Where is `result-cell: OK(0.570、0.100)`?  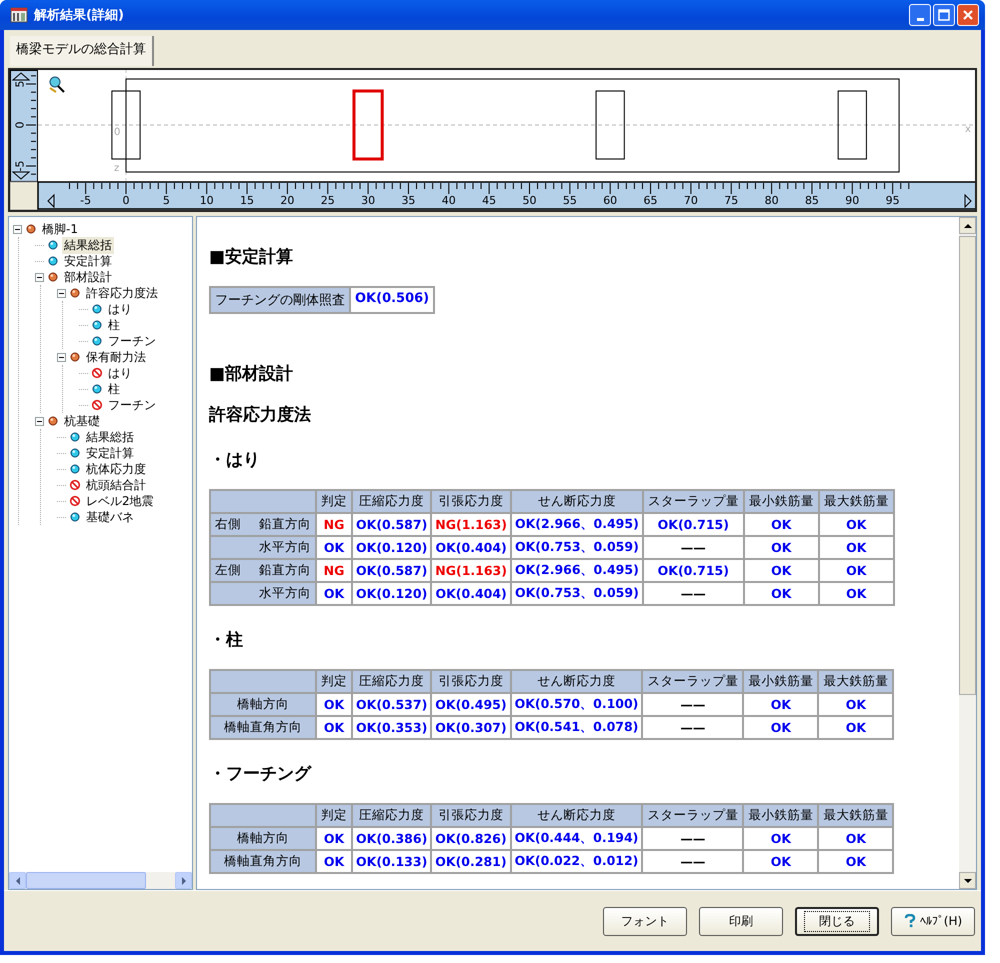 result-cell: OK(0.570、0.100) is located at coordinates (577, 704).